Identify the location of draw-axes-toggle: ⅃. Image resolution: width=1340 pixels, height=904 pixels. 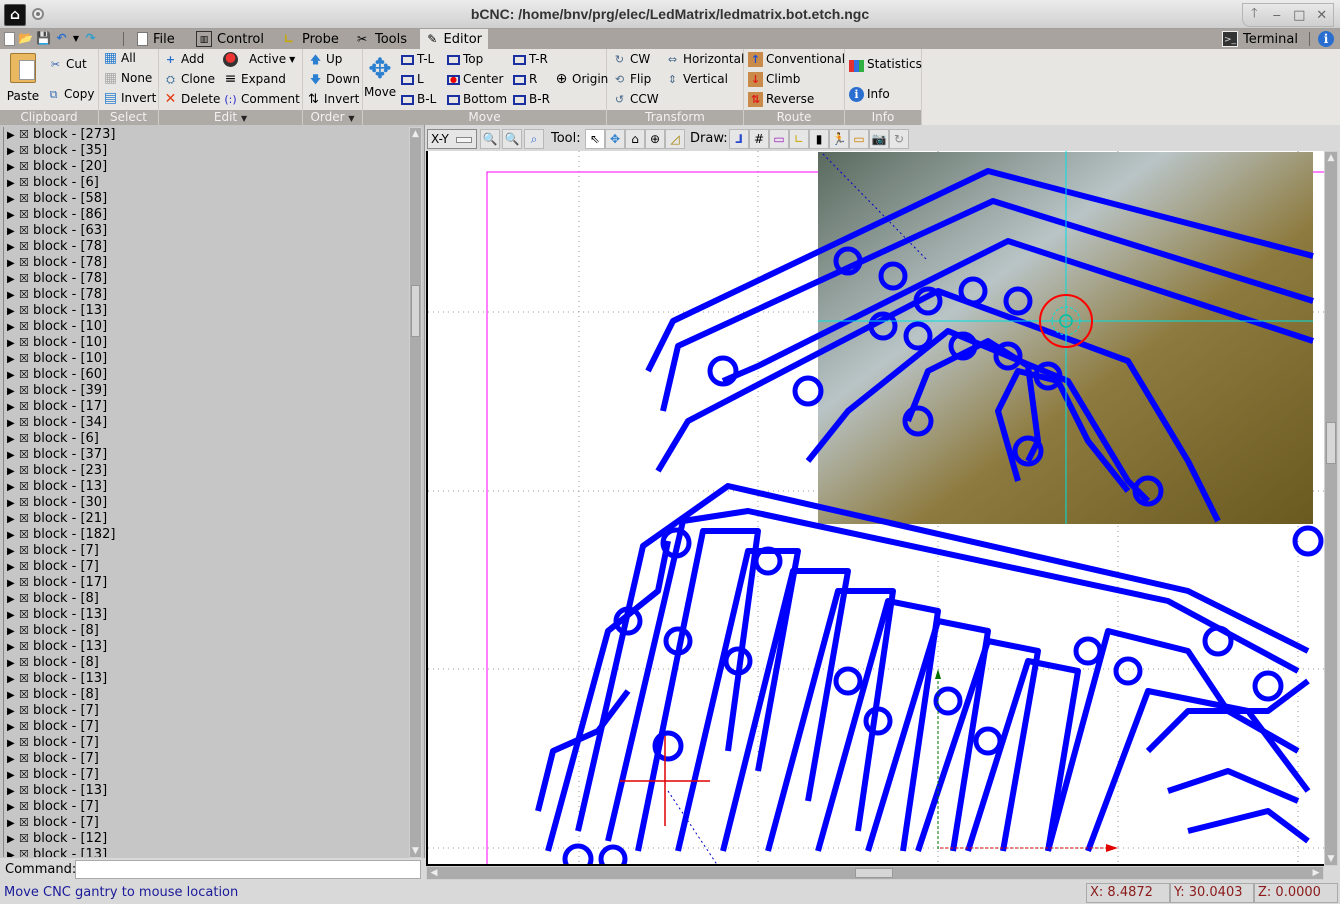
(739, 139).